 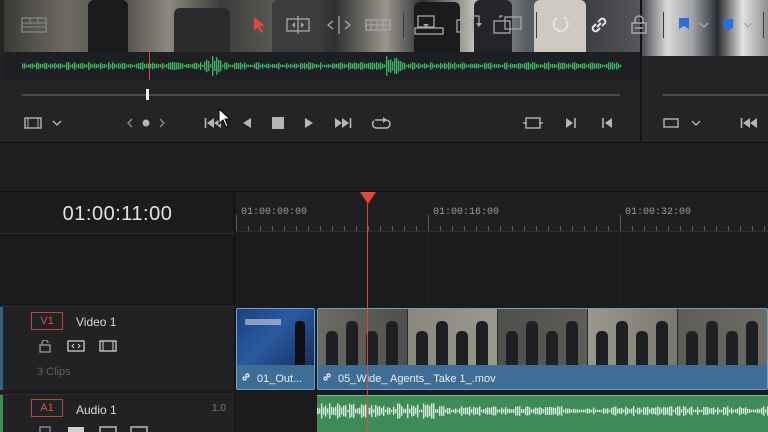 What do you see at coordinates (704, 25) in the screenshot?
I see `flag-chevron-down-icon` at bounding box center [704, 25].